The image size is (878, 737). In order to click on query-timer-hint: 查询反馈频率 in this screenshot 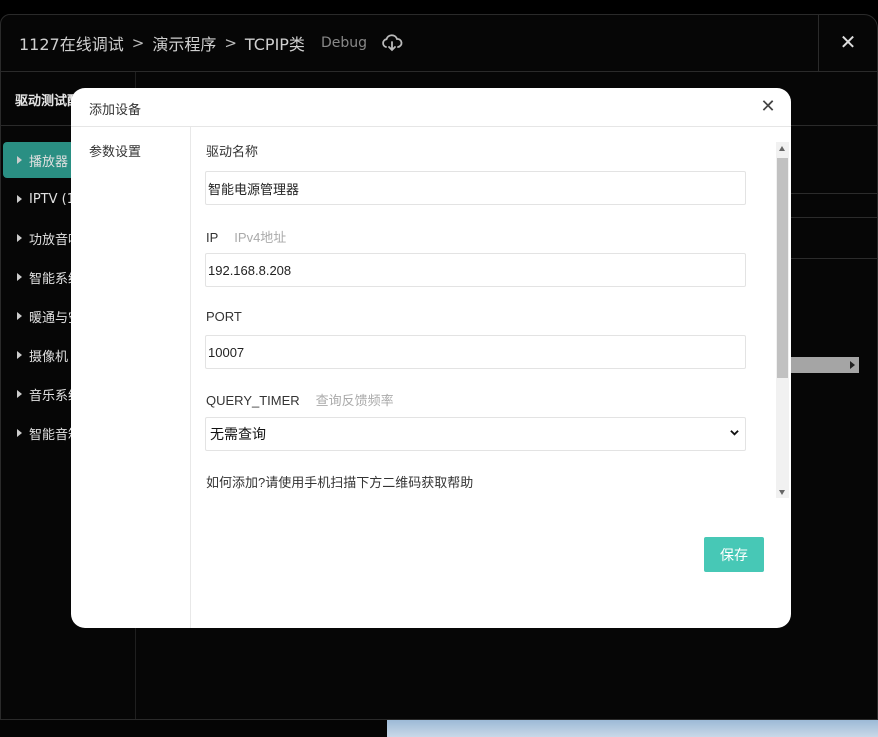, I will do `click(354, 400)`.